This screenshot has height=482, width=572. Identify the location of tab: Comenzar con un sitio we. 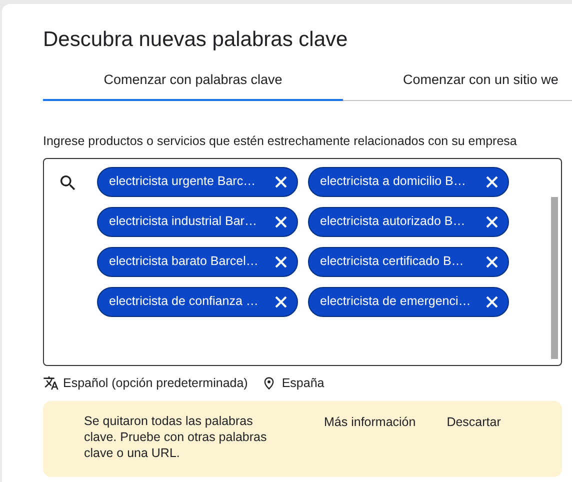
(450, 84).